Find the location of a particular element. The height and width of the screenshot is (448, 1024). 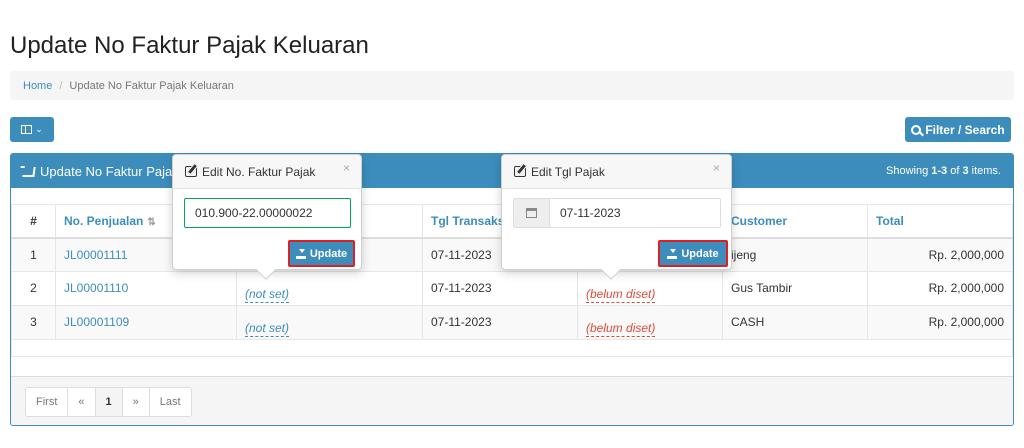

popover-title: Edit No. Faktur Pajak is located at coordinates (259, 171).